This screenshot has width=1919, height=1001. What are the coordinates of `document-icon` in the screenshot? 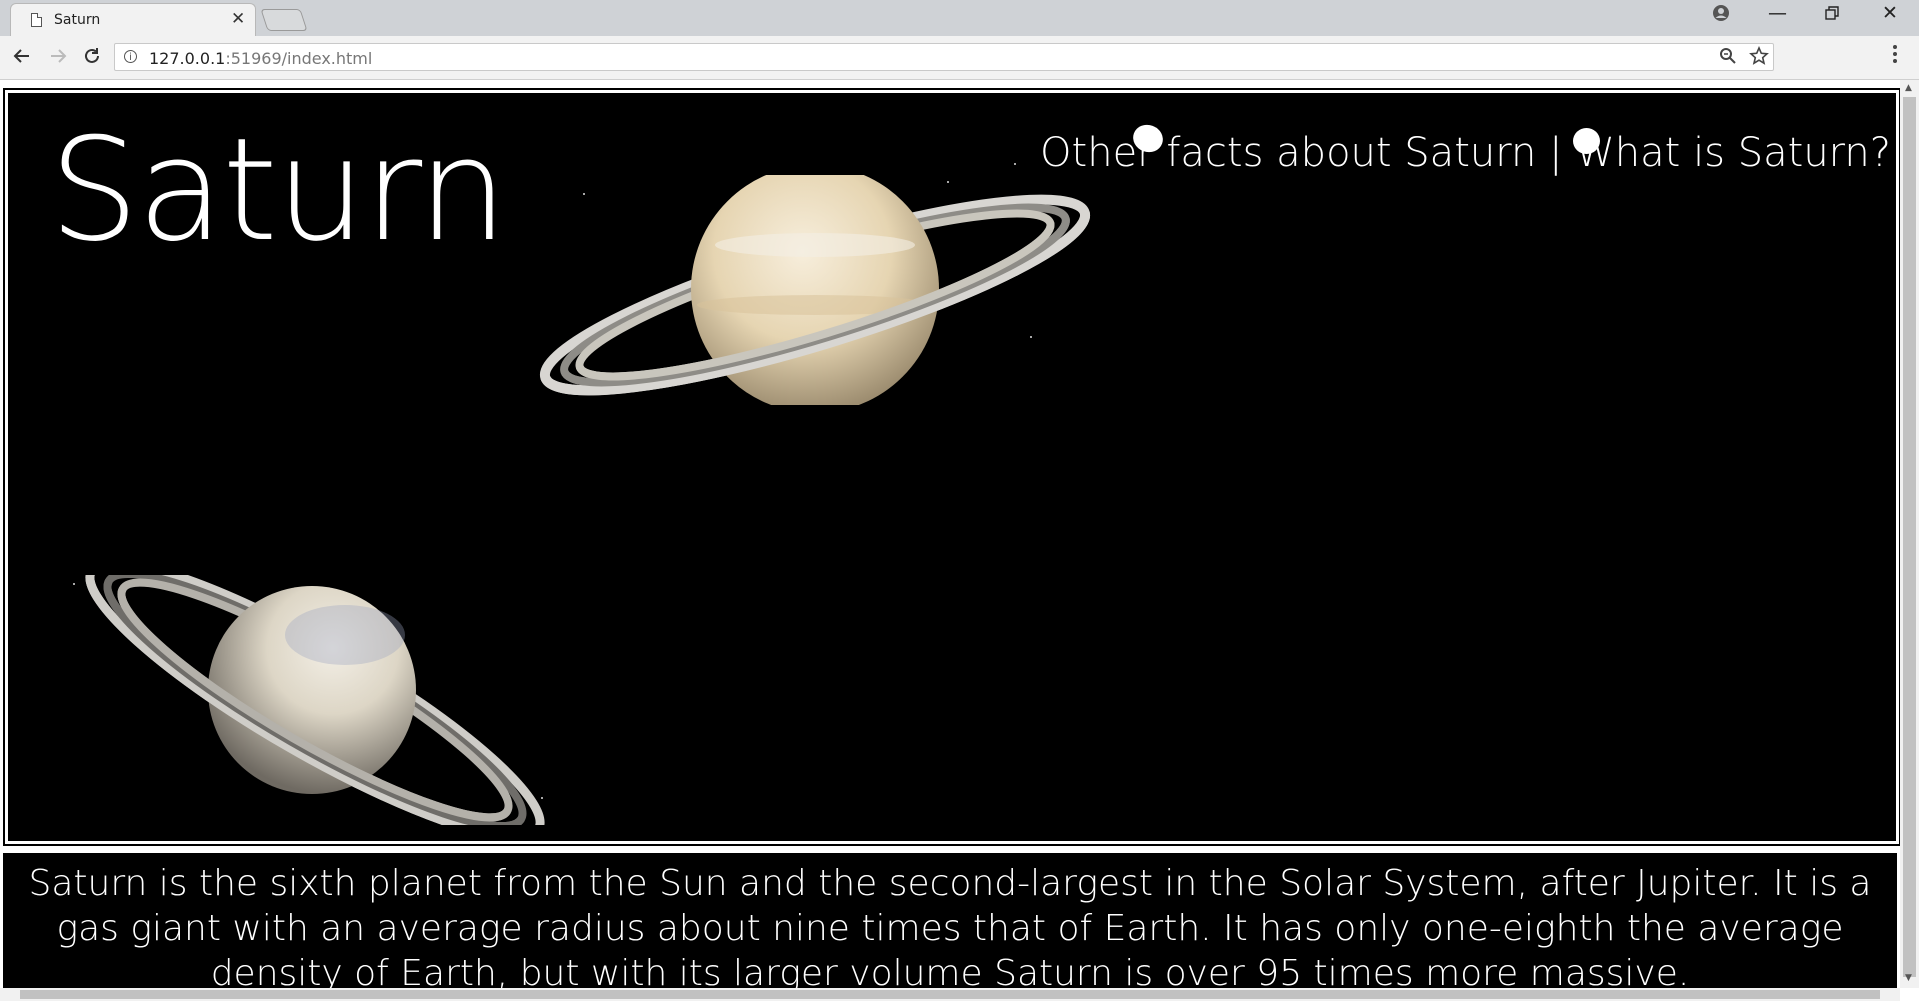 It's located at (36, 20).